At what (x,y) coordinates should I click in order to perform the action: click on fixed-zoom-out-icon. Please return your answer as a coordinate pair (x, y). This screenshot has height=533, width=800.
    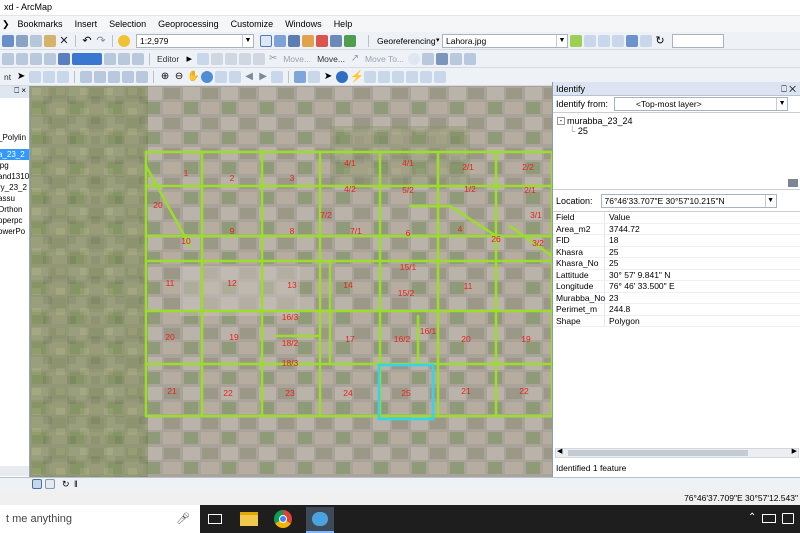
    Looking at the image, I should click on (235, 76).